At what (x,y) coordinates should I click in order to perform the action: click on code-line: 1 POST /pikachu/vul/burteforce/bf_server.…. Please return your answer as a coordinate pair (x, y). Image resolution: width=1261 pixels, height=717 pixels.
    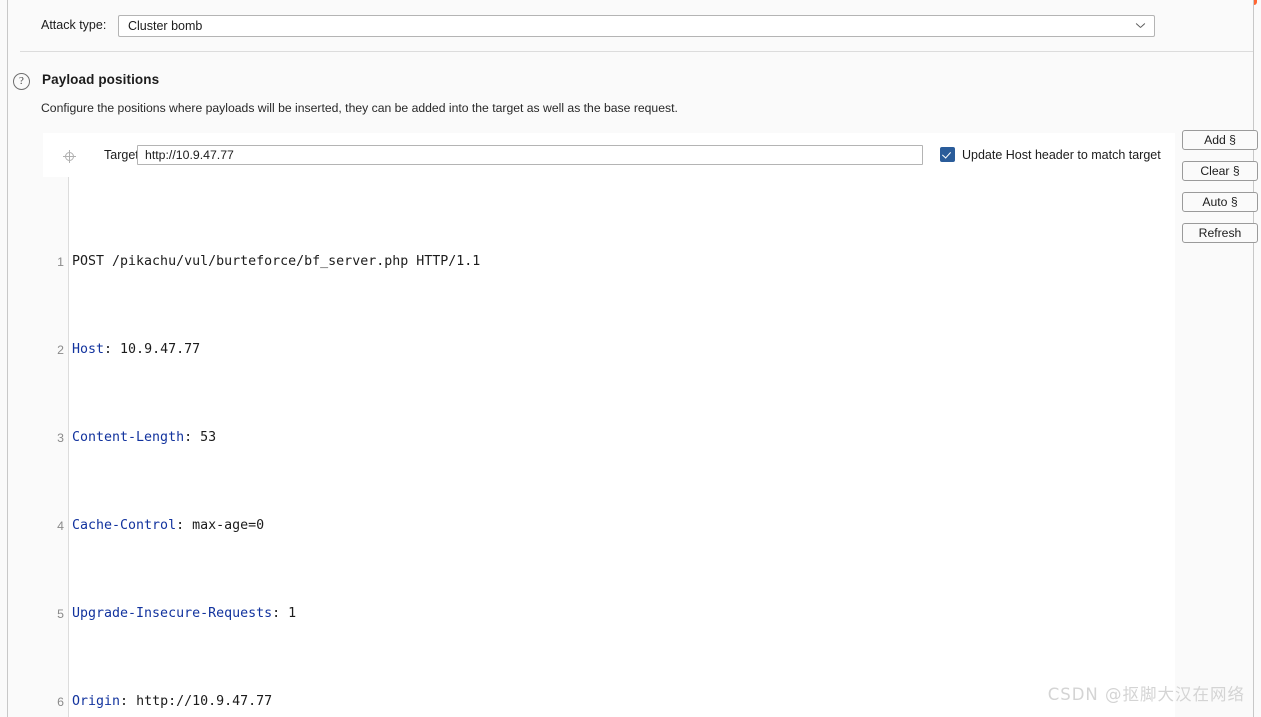
    Looking at the image, I should click on (609, 262).